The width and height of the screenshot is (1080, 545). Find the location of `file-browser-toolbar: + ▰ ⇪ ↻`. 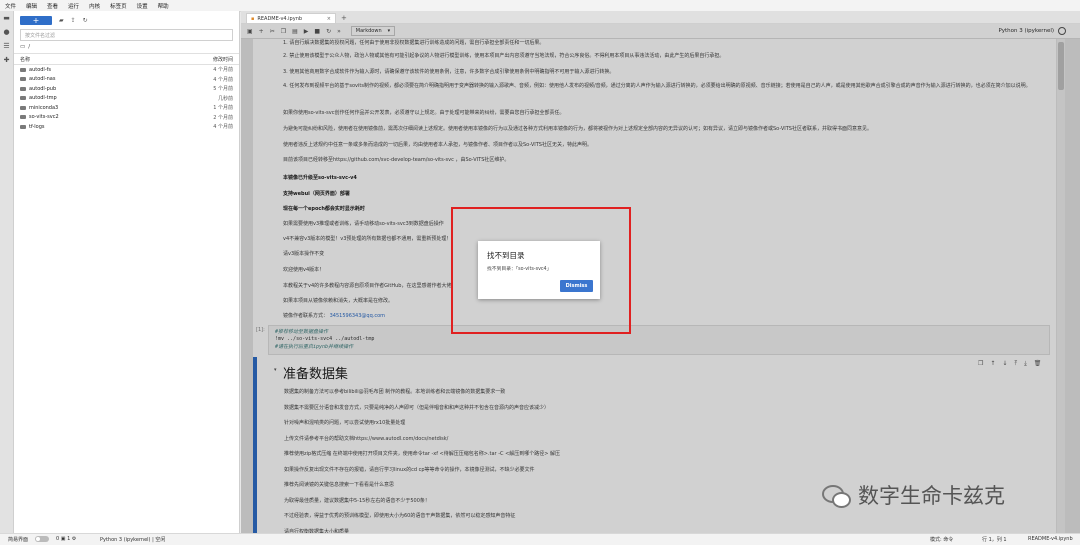

file-browser-toolbar: + ▰ ⇪ ↻ is located at coordinates (126, 20).